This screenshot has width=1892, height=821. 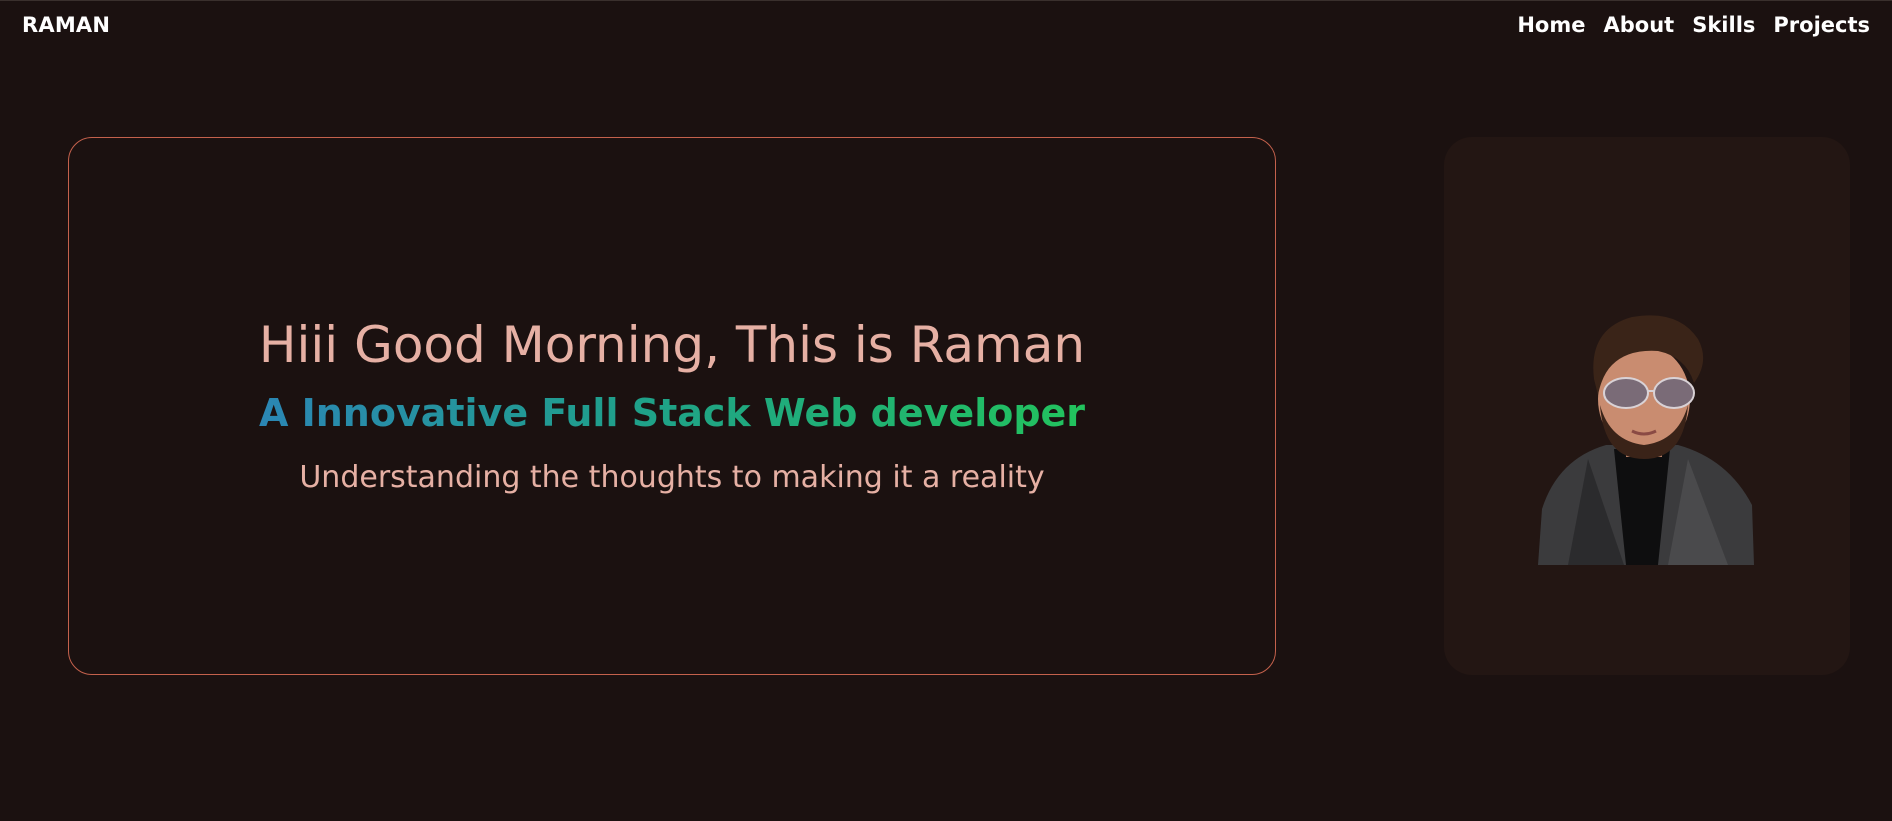 I want to click on profile-photo-card, so click(x=1647, y=406).